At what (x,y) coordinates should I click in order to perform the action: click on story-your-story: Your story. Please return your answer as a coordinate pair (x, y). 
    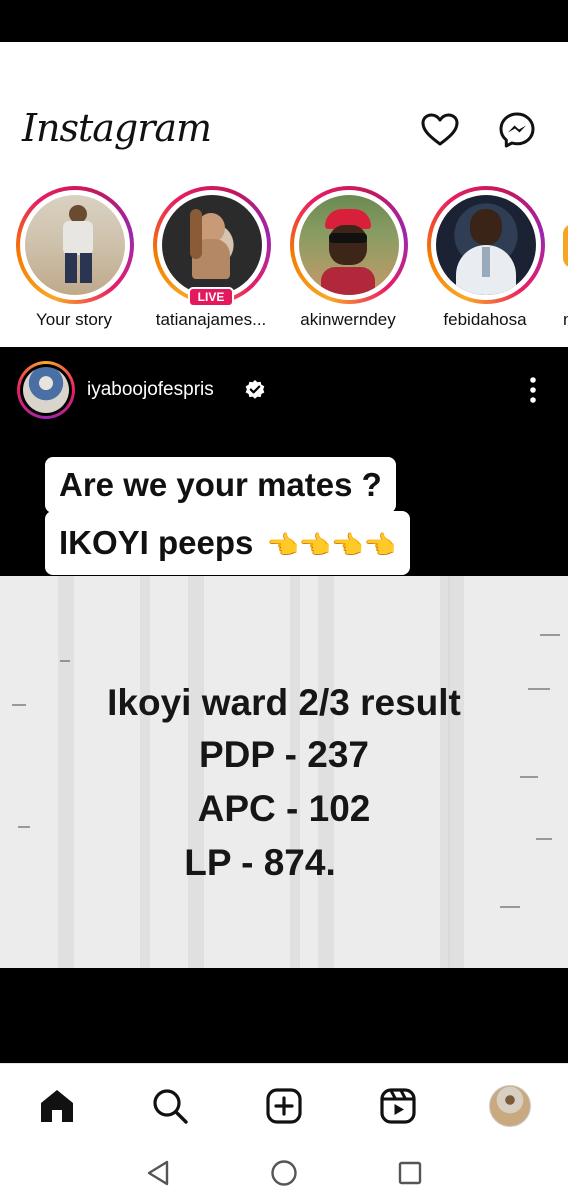
    Looking at the image, I should click on (74, 264).